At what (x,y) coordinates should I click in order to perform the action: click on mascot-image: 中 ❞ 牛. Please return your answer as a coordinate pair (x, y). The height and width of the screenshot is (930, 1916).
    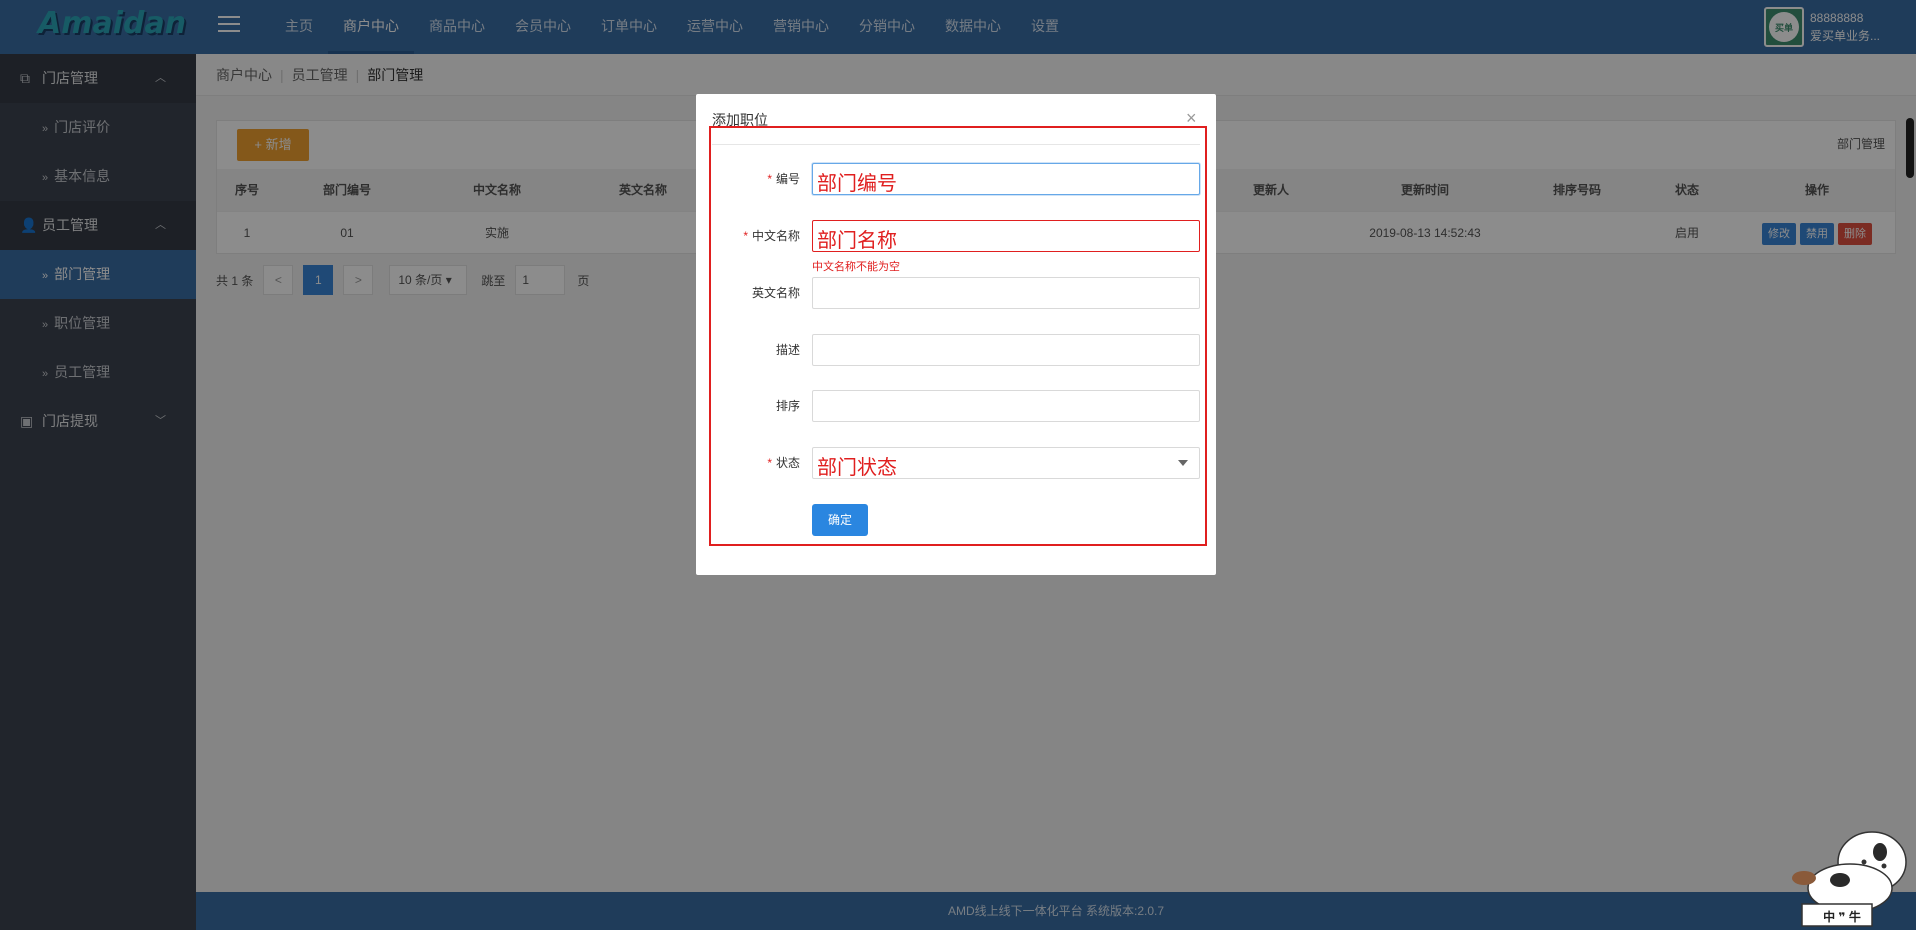
    Looking at the image, I should click on (1848, 874).